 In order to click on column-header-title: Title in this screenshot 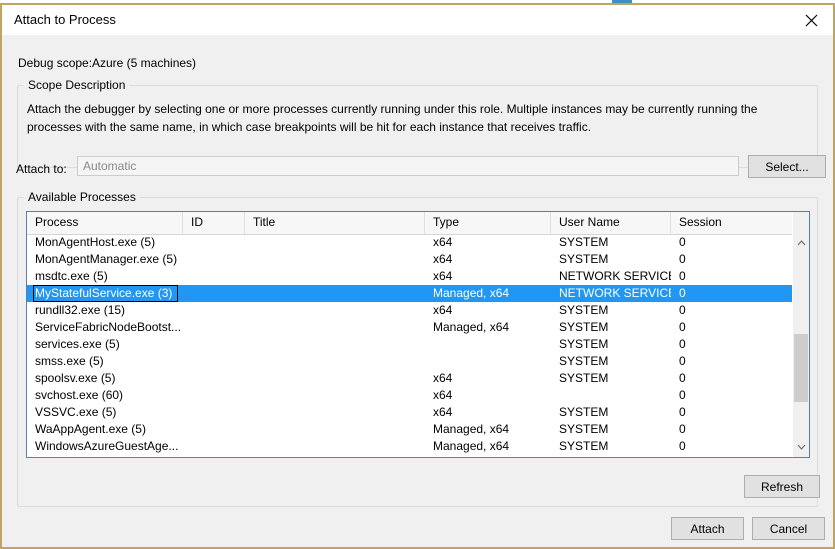, I will do `click(335, 223)`.